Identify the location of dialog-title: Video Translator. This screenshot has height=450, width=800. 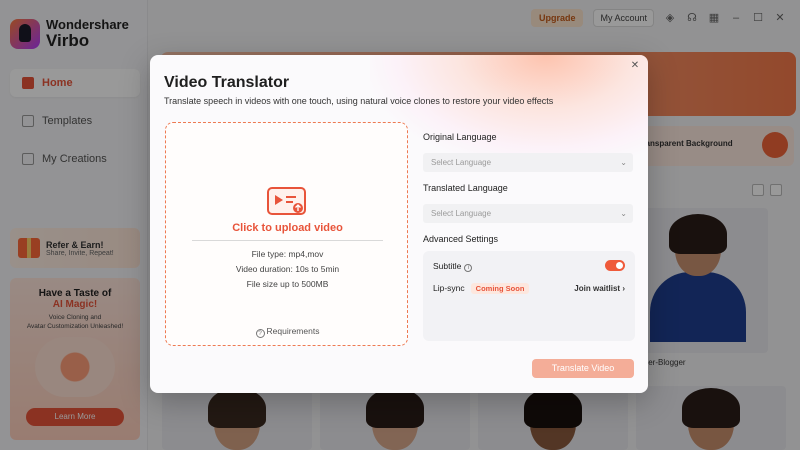
(227, 82).